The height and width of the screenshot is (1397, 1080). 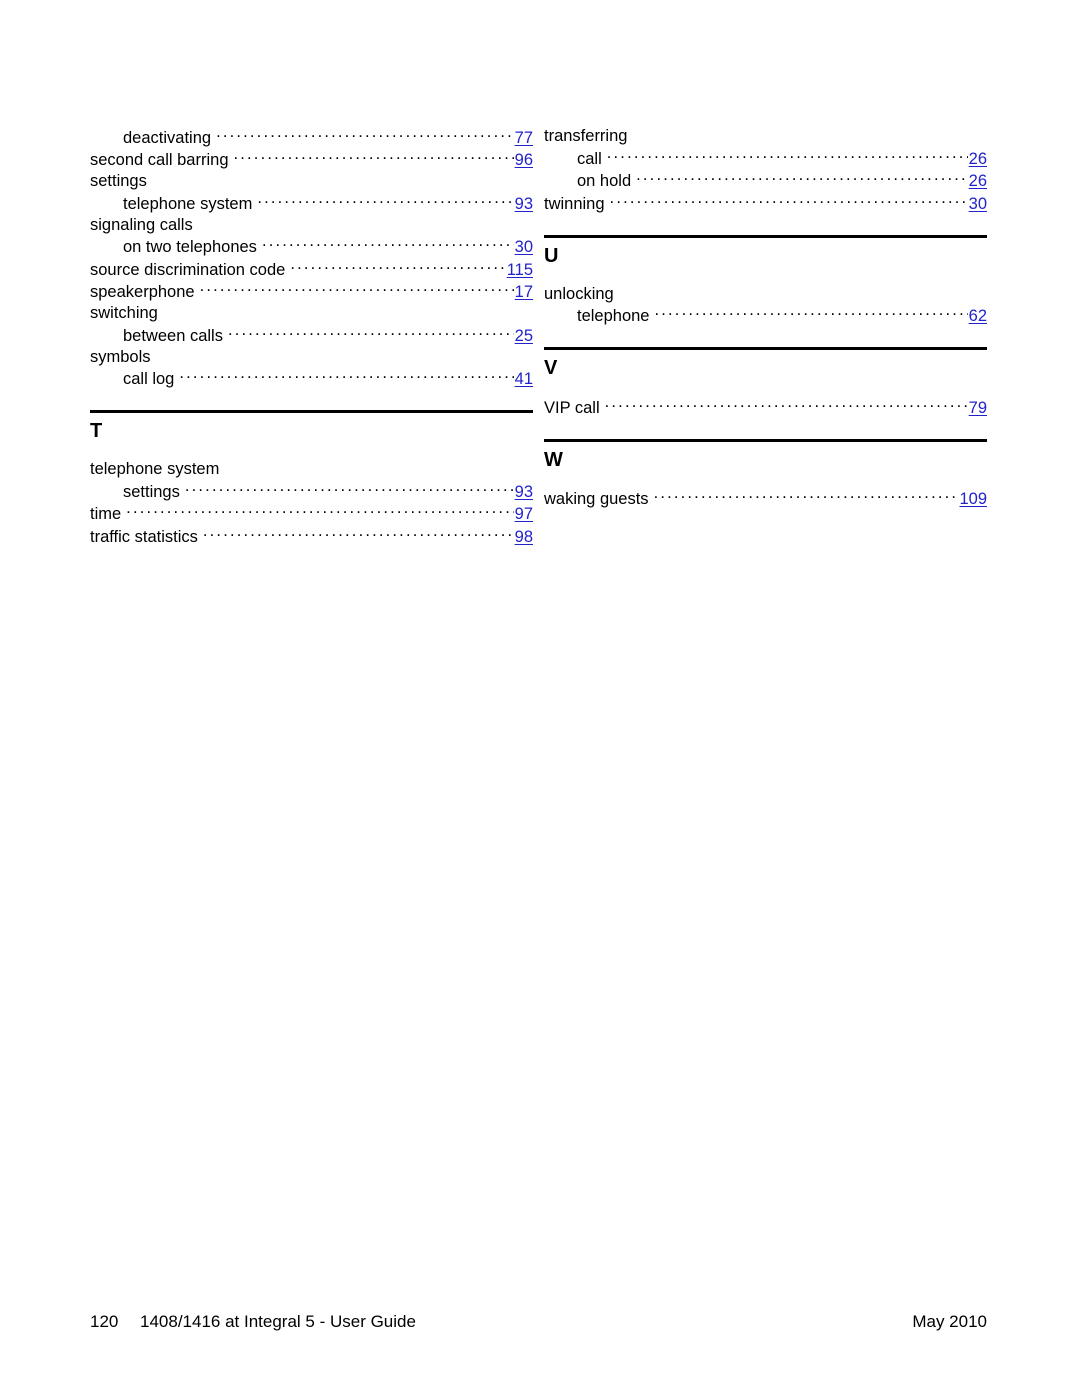 I want to click on index-entry-page-link: 97, so click(x=524, y=514).